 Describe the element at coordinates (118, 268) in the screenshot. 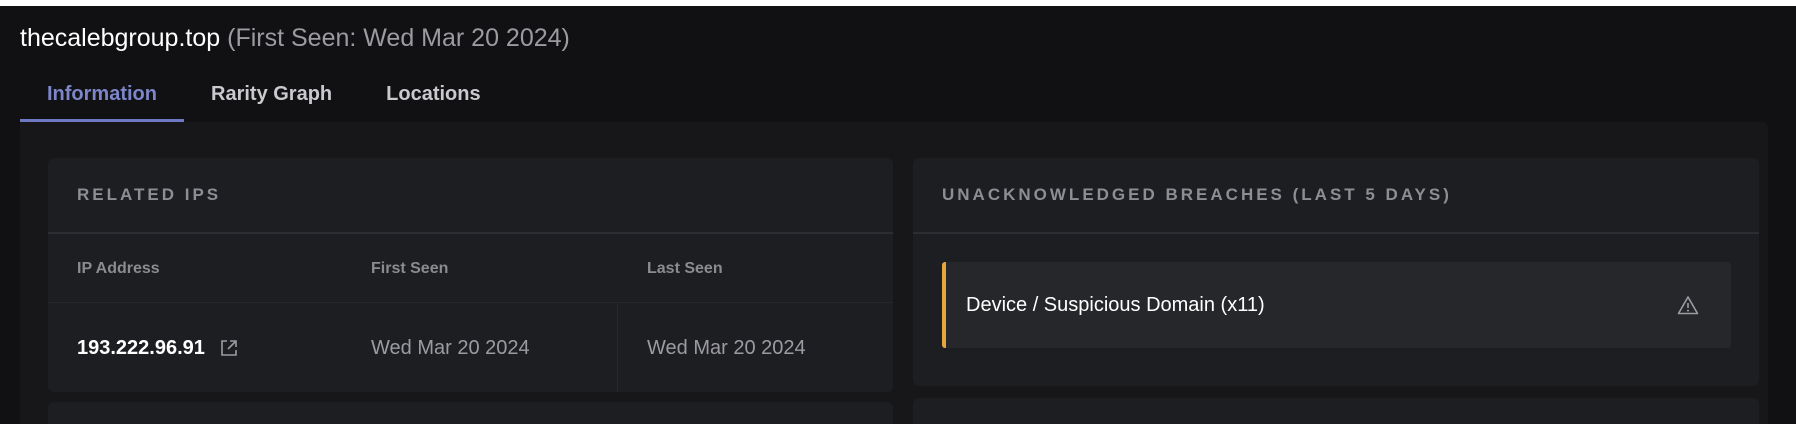

I see `column-header-ip-address: IP Address` at that location.